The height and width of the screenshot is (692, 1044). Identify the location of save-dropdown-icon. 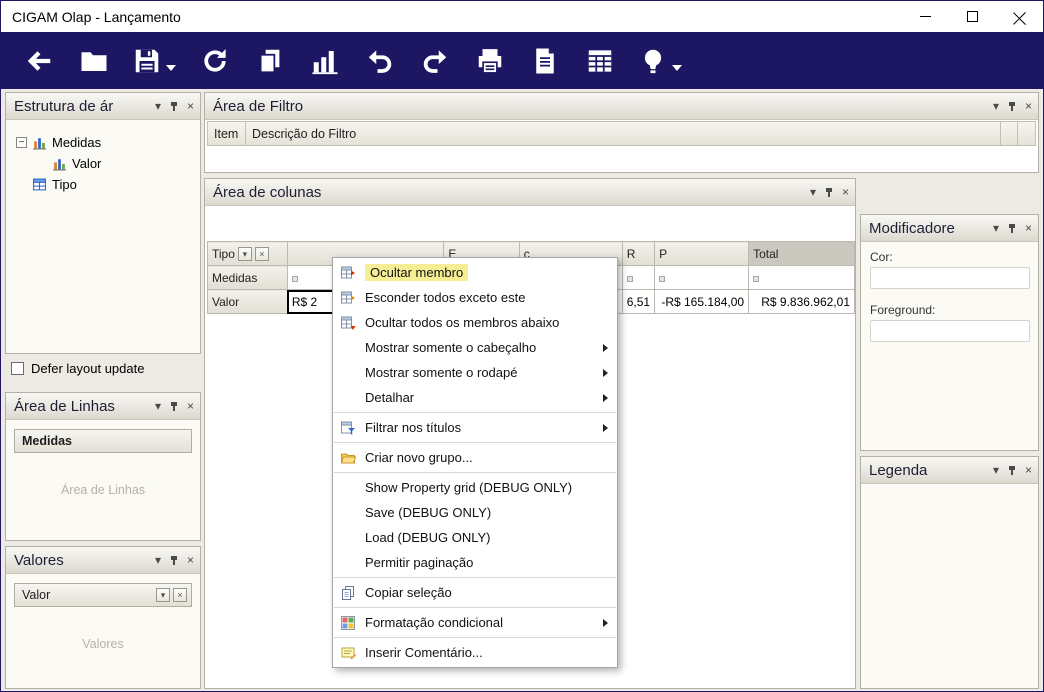
(171, 67).